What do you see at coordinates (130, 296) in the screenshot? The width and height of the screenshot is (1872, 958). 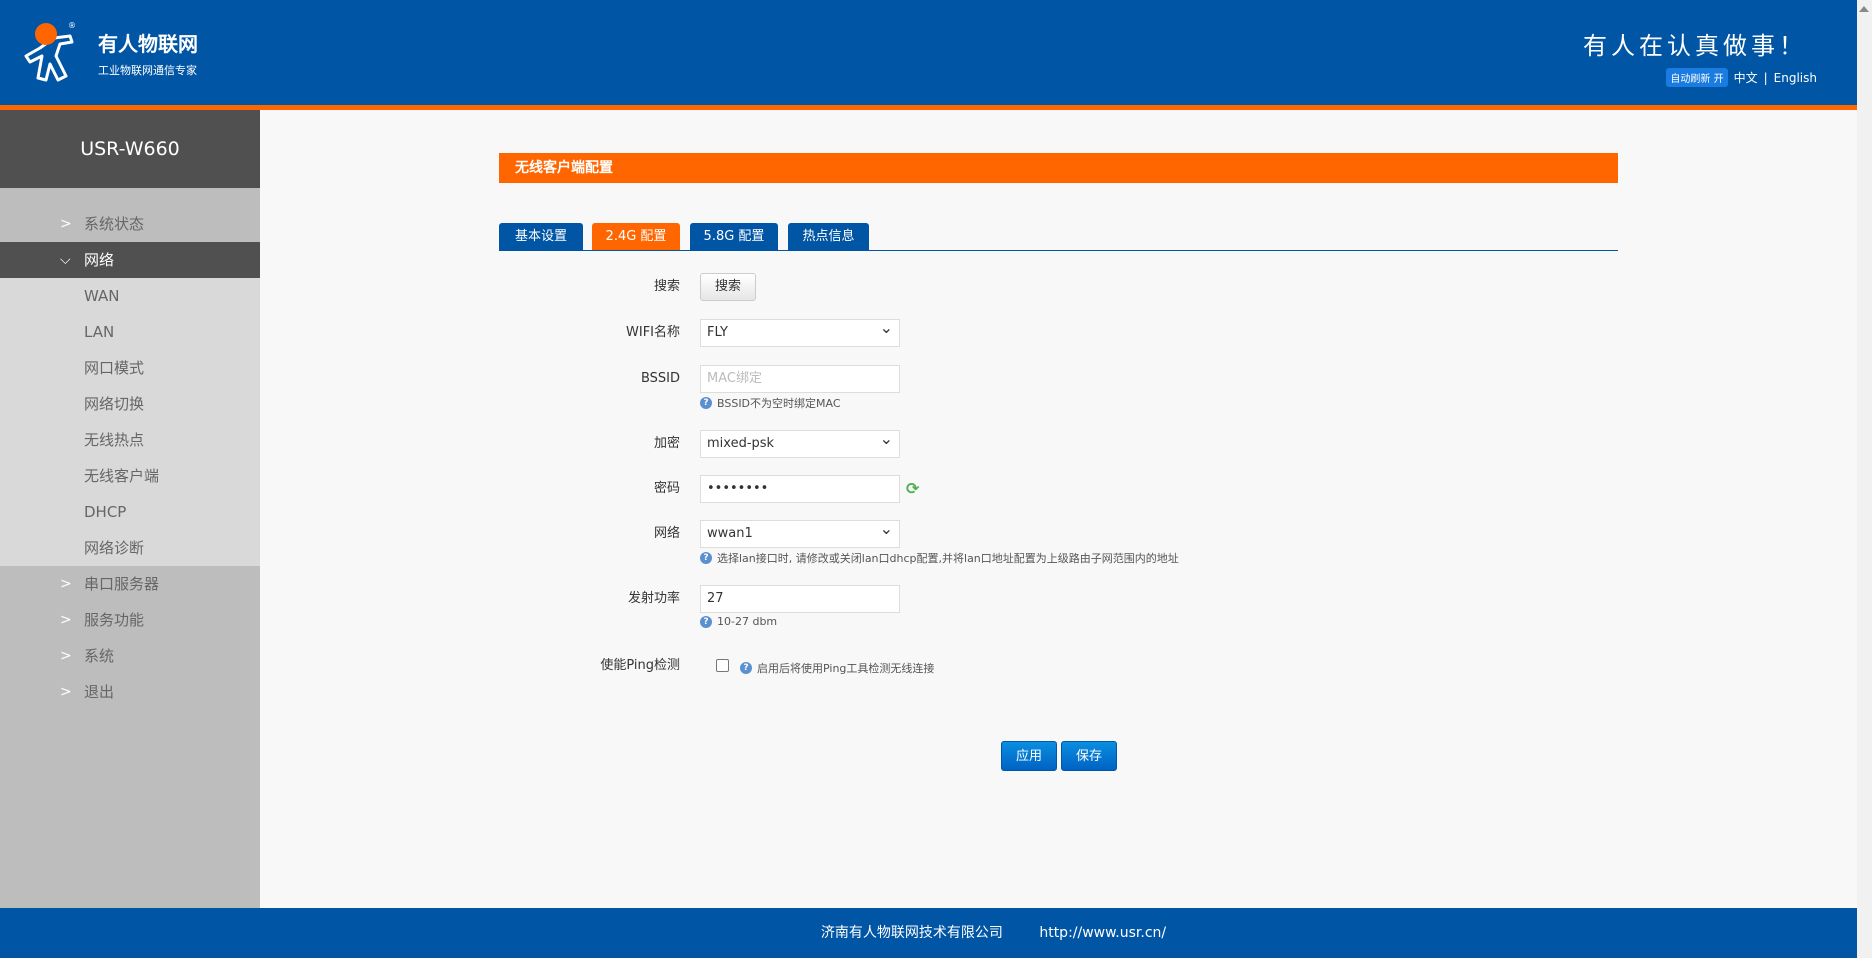 I see `sidebar-item-wan: WAN` at bounding box center [130, 296].